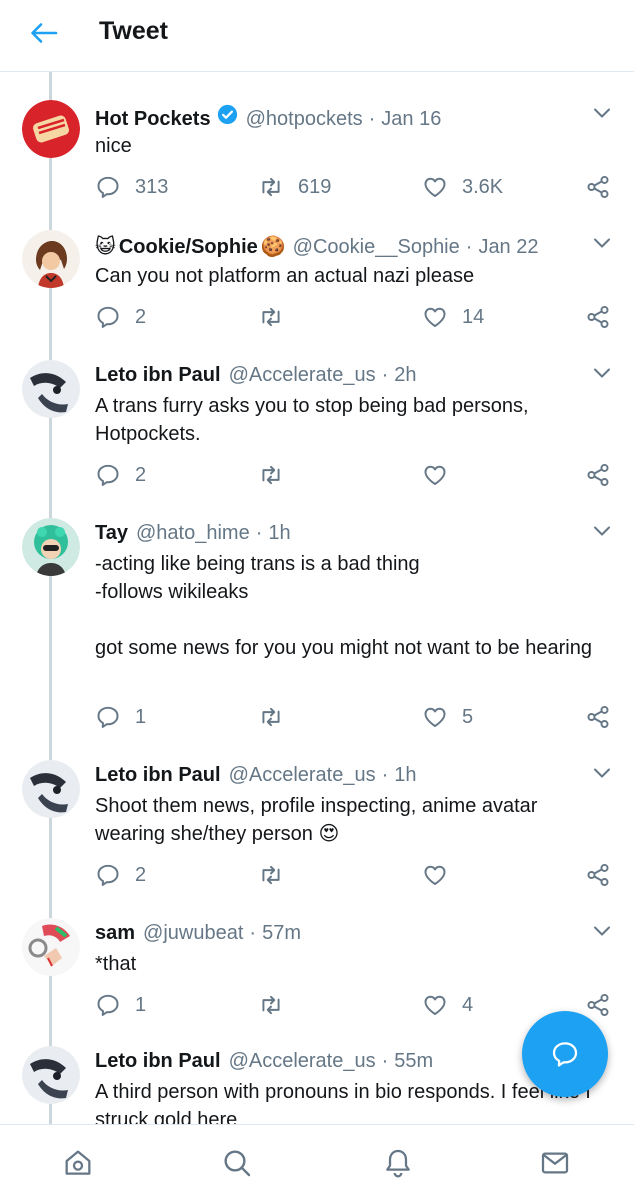 The width and height of the screenshot is (634, 1200). What do you see at coordinates (153, 119) in the screenshot?
I see `display-name: Hot Pockets` at bounding box center [153, 119].